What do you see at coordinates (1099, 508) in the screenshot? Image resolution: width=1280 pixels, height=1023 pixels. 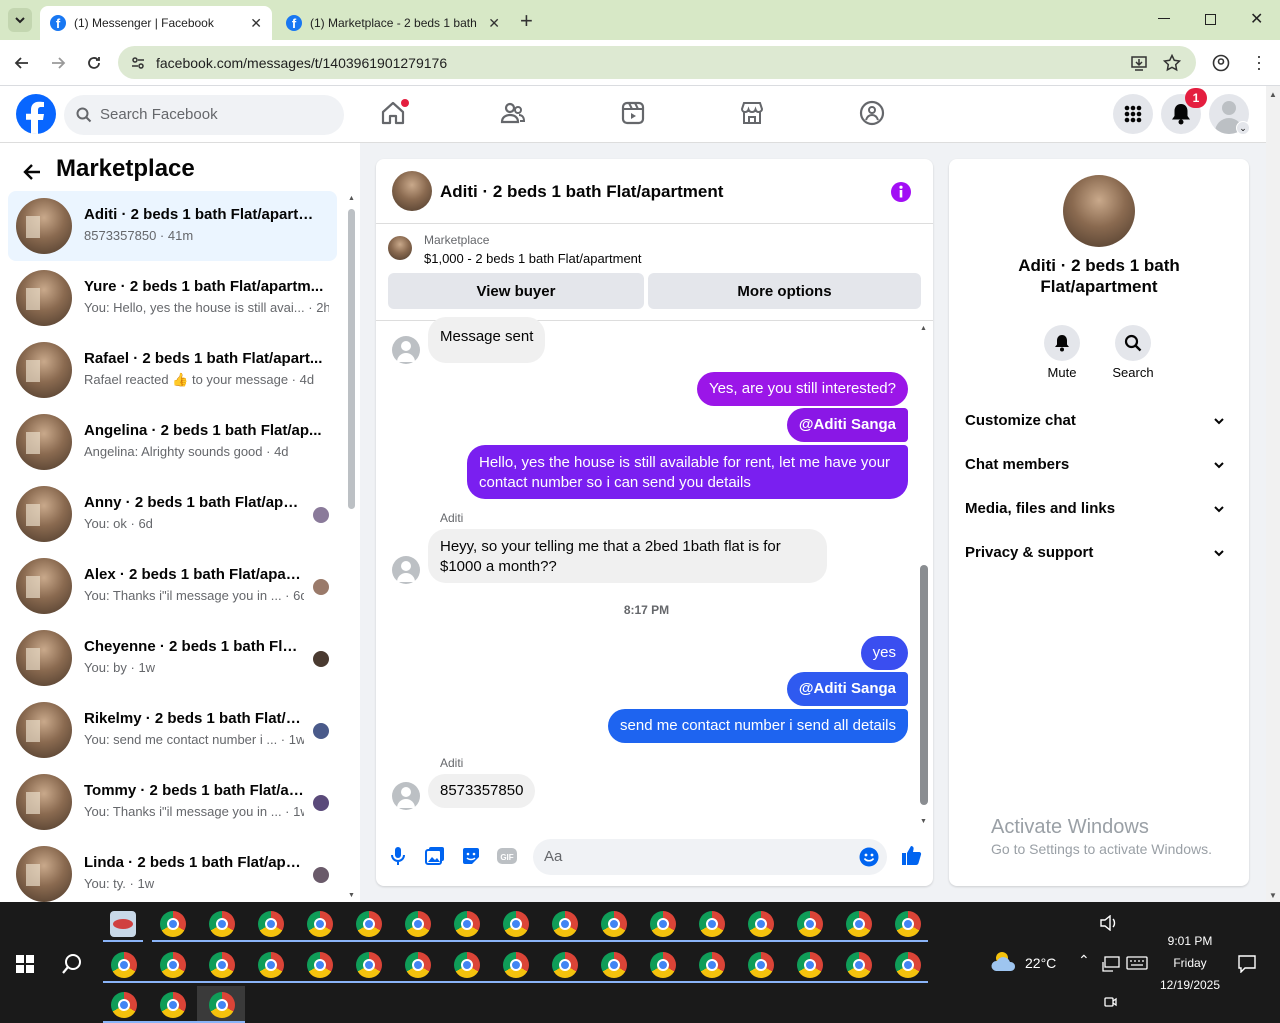 I see `section-media-files-links: Media, files and links` at bounding box center [1099, 508].